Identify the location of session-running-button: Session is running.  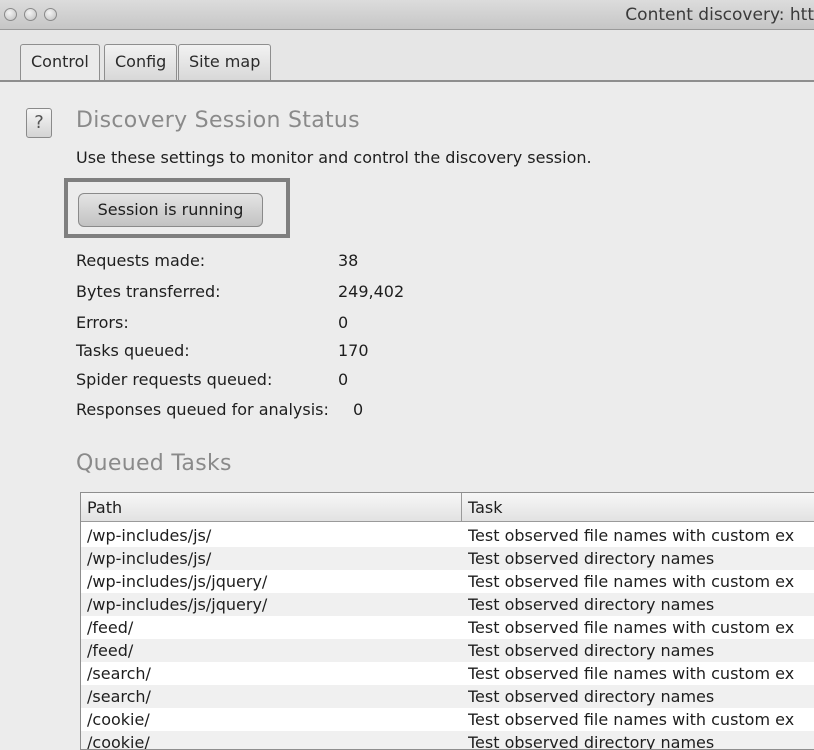
(170, 210).